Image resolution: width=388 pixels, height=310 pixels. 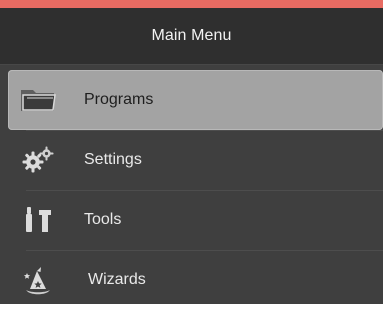 What do you see at coordinates (38, 220) in the screenshot?
I see `tools-icon` at bounding box center [38, 220].